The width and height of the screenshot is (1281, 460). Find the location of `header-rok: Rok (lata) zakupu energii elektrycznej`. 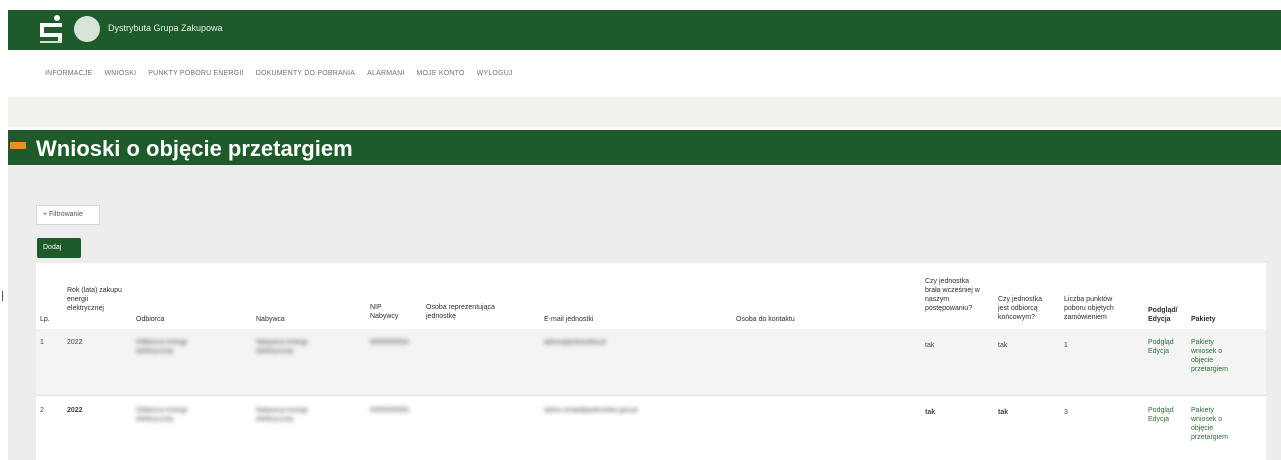

header-rok: Rok (lata) zakupu energii elektrycznej is located at coordinates (94, 299).